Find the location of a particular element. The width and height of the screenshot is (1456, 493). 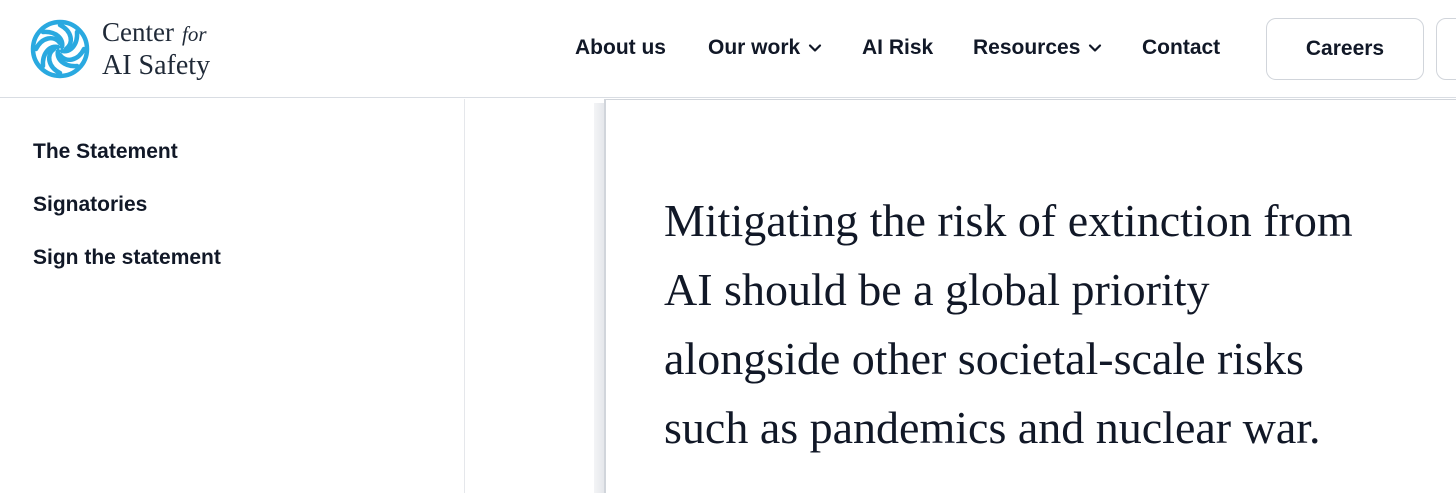

nav-ai-risk: AI Risk is located at coordinates (897, 48).